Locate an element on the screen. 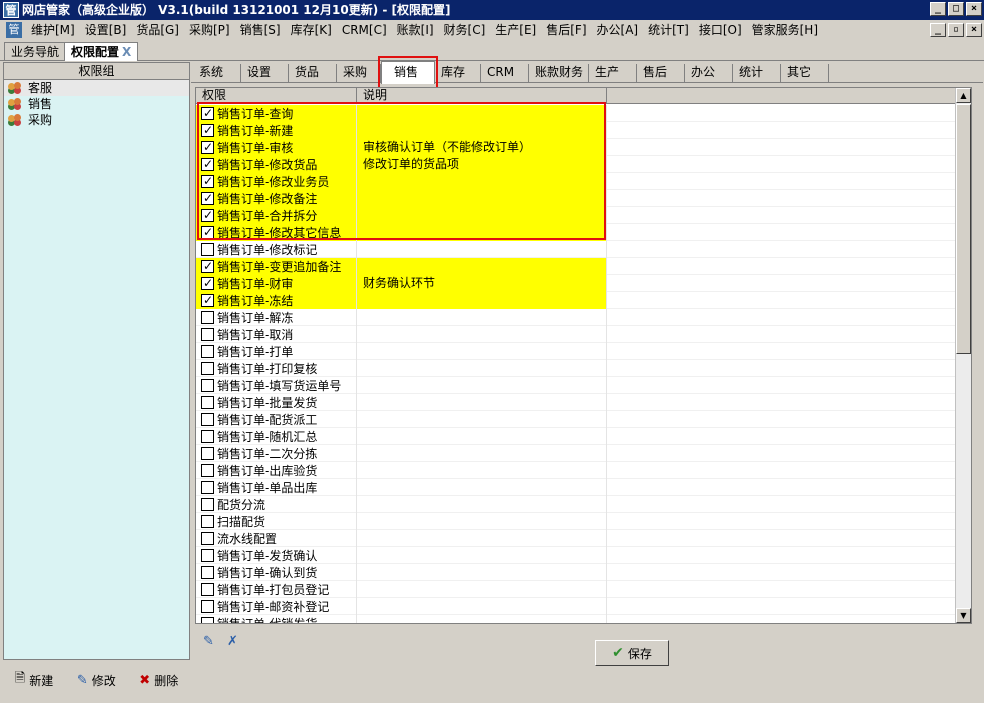 Image resolution: width=984 pixels, height=703 pixels. tab-inventory: 库存 is located at coordinates (458, 73).